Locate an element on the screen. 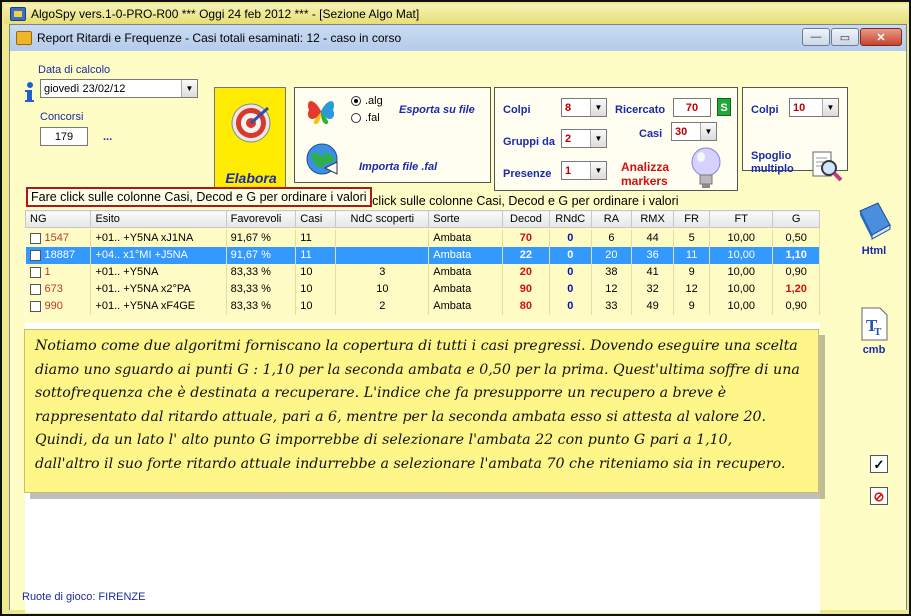  globe-icon is located at coordinates (322, 159).